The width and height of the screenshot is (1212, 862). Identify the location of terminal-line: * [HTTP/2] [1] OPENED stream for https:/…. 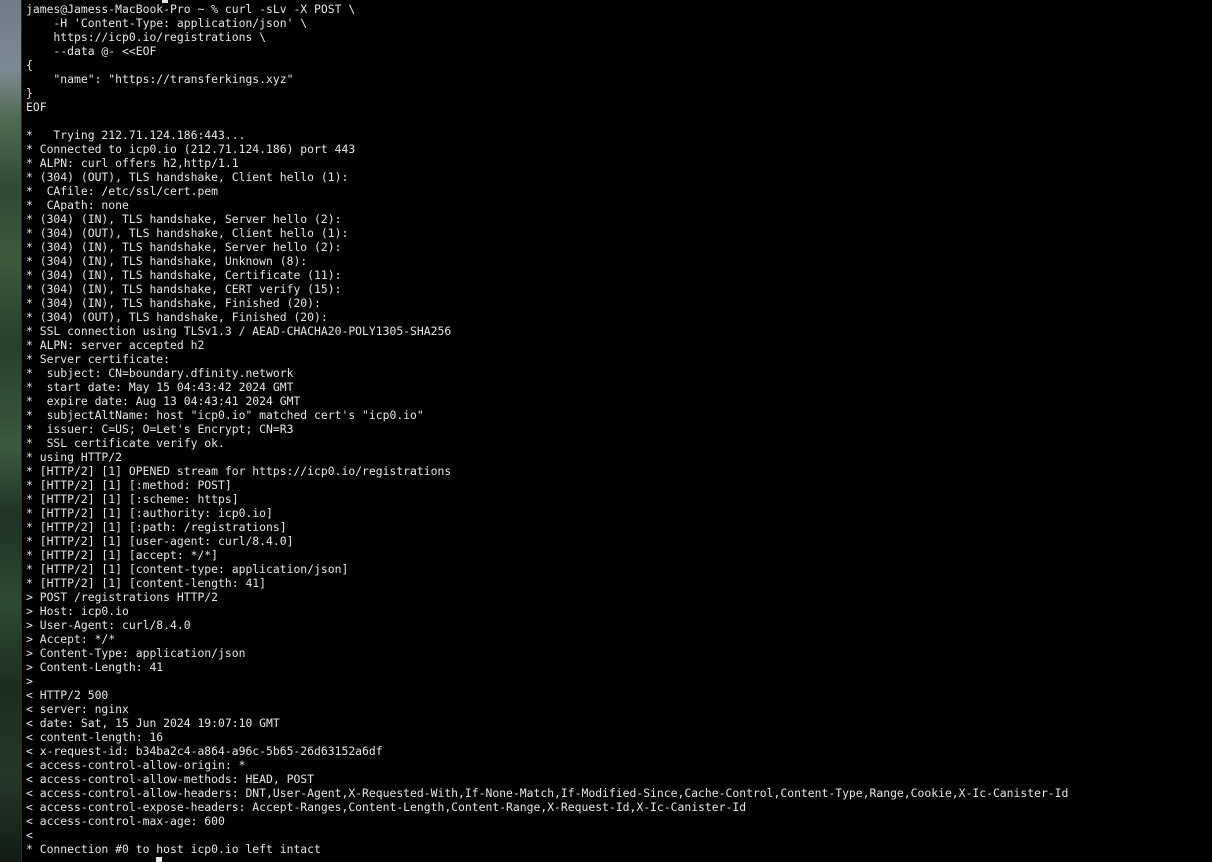
(239, 471).